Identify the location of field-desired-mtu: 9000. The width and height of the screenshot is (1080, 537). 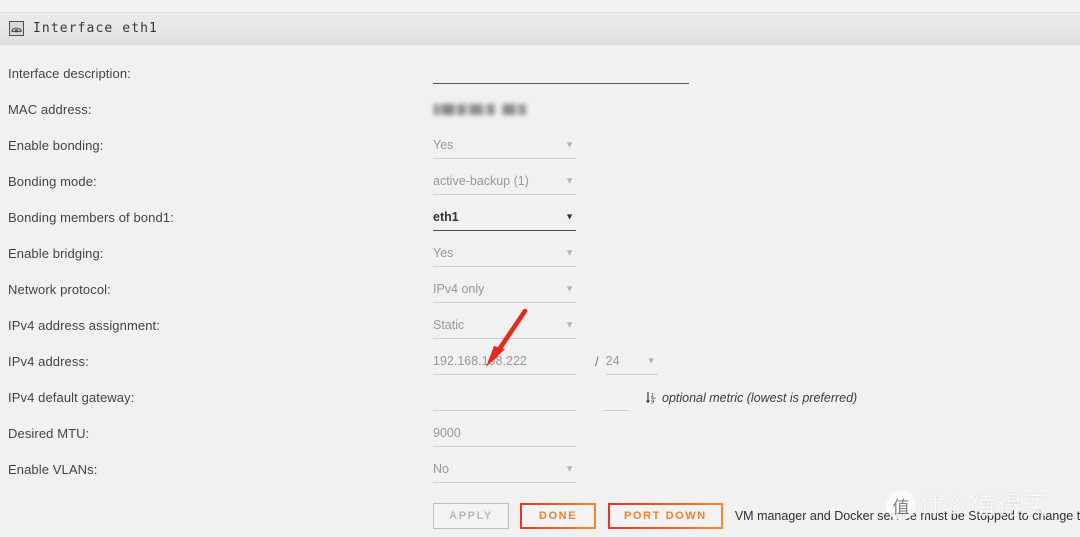
(504, 433).